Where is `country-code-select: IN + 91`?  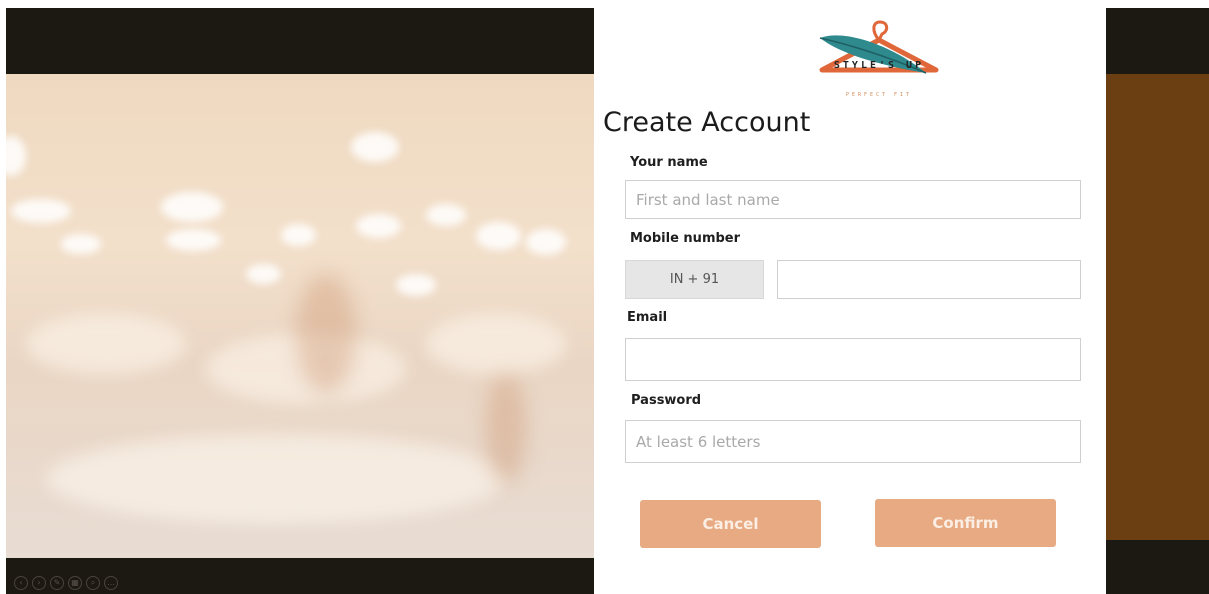 country-code-select: IN + 91 is located at coordinates (694, 279).